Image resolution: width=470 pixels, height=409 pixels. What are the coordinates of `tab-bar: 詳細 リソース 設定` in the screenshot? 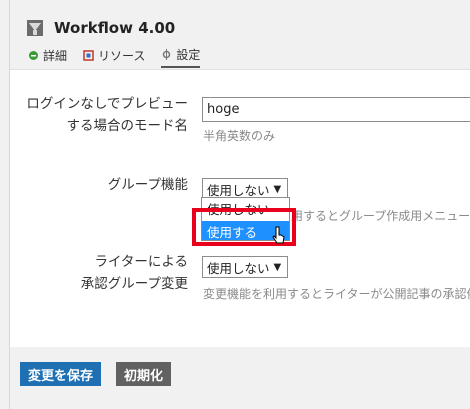 It's located at (122, 57).